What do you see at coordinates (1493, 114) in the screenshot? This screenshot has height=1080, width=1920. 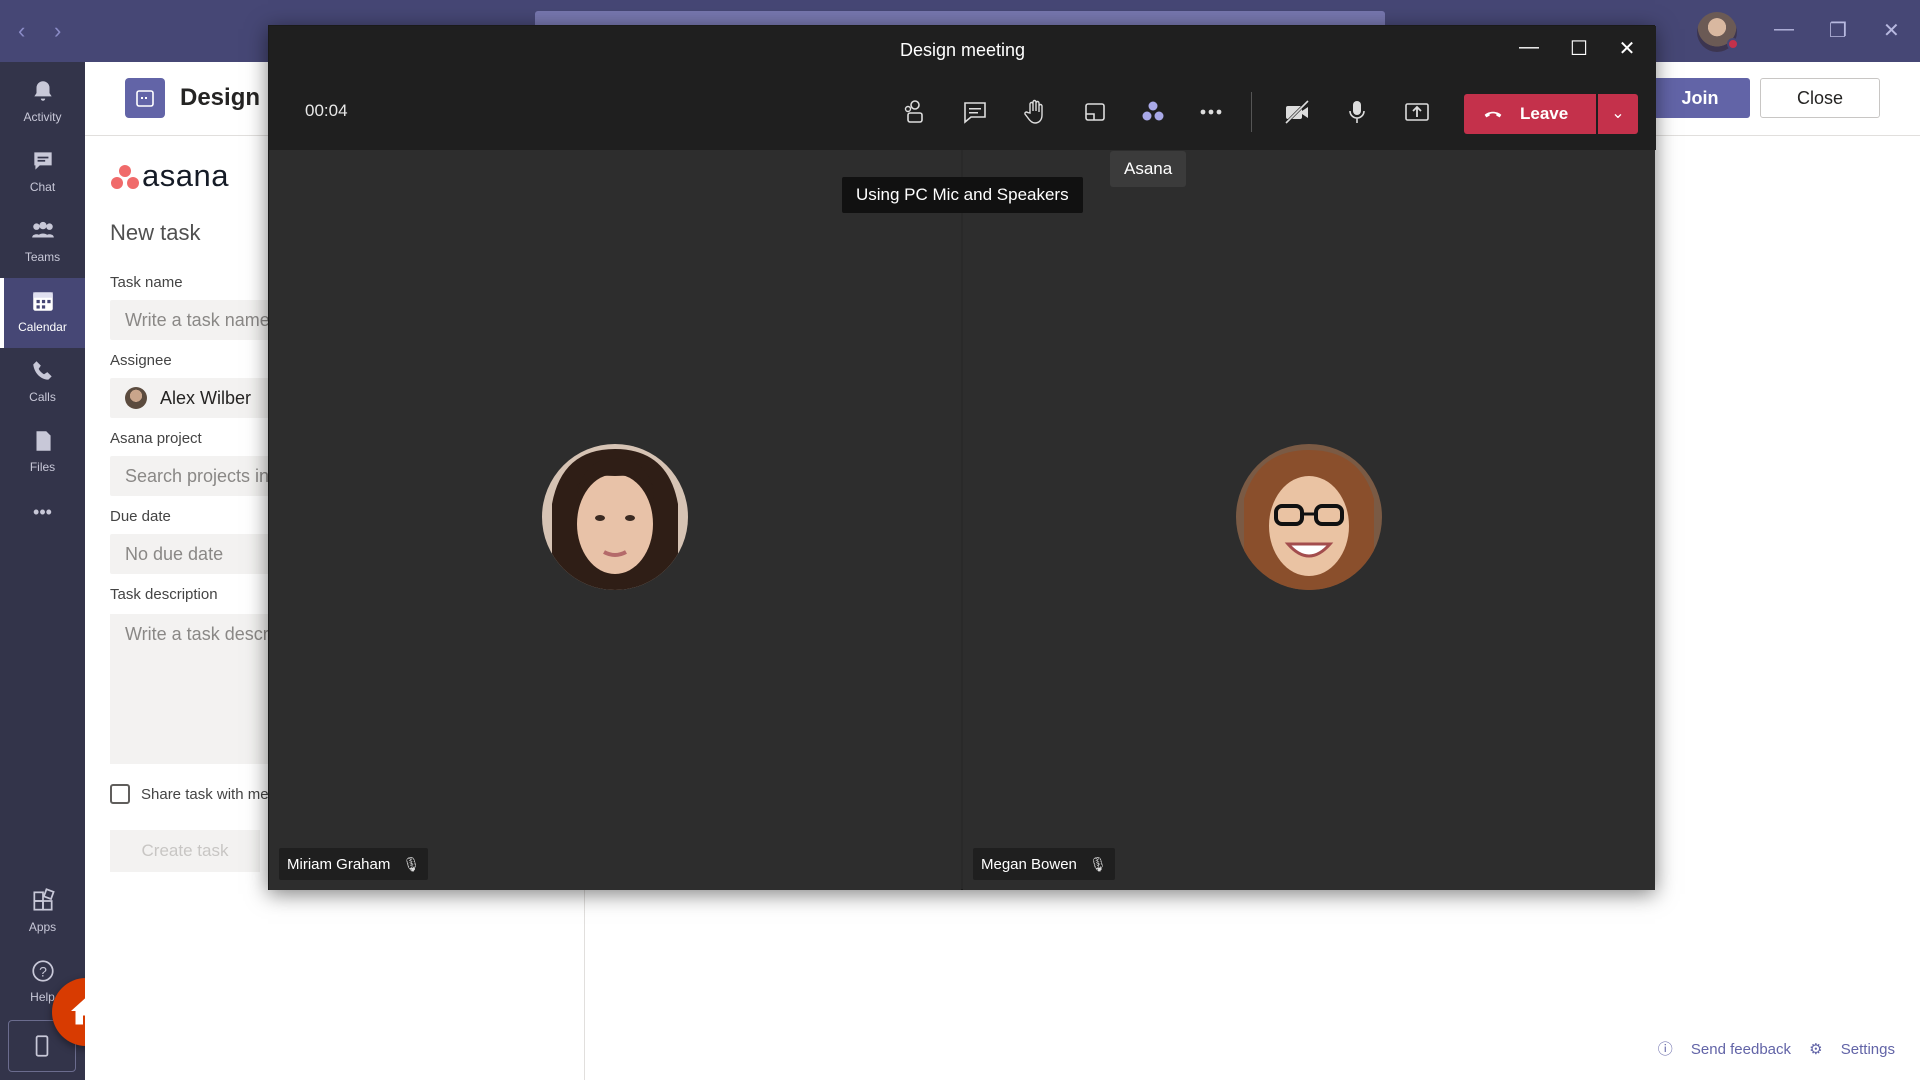 I see `hang-up-icon` at bounding box center [1493, 114].